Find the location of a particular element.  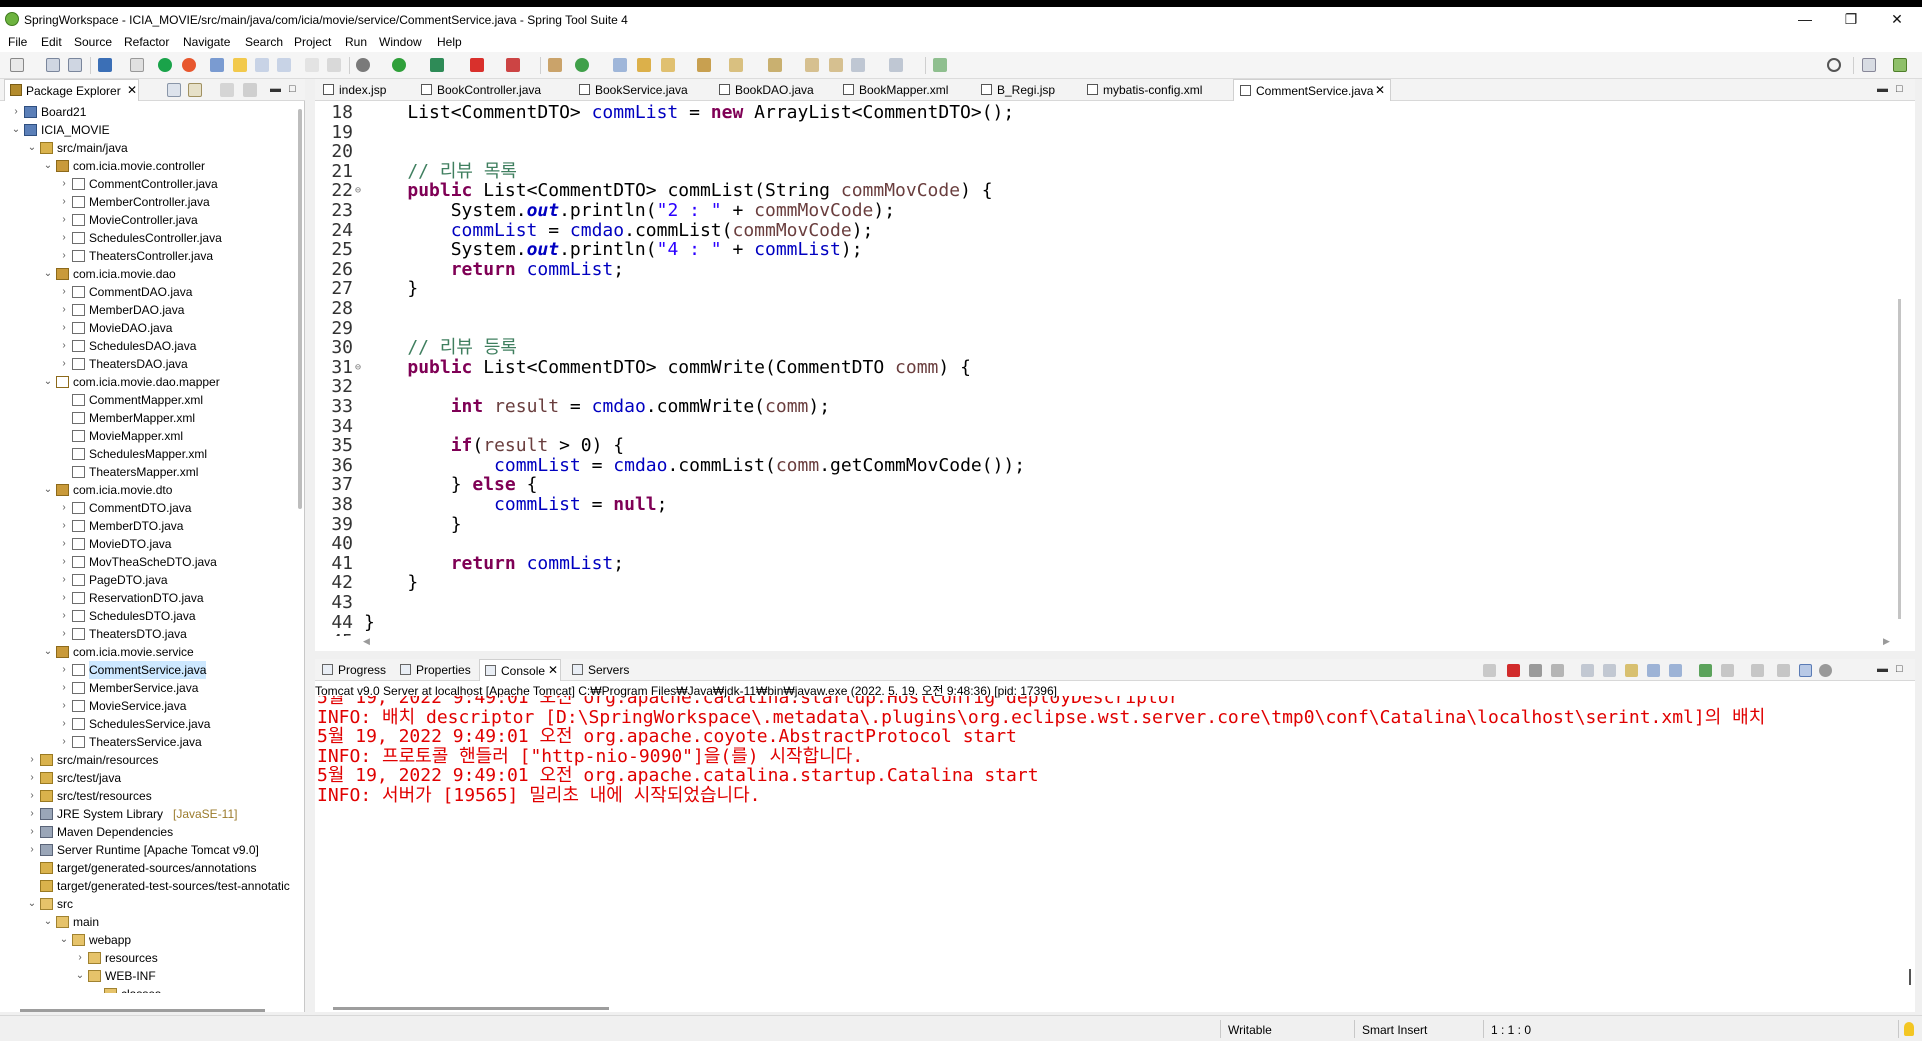

tree-item: ⌄ com.icia.movie.dao.mapper is located at coordinates (167, 382).